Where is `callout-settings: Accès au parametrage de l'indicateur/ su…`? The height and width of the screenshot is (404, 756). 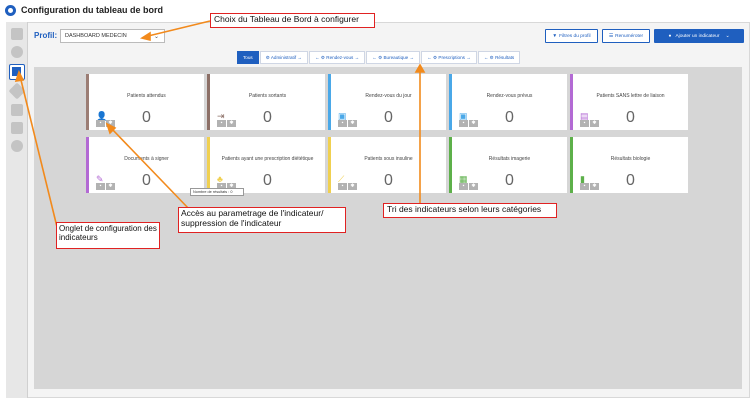
callout-settings: Accès au parametrage de l'indicateur/ su… is located at coordinates (262, 220).